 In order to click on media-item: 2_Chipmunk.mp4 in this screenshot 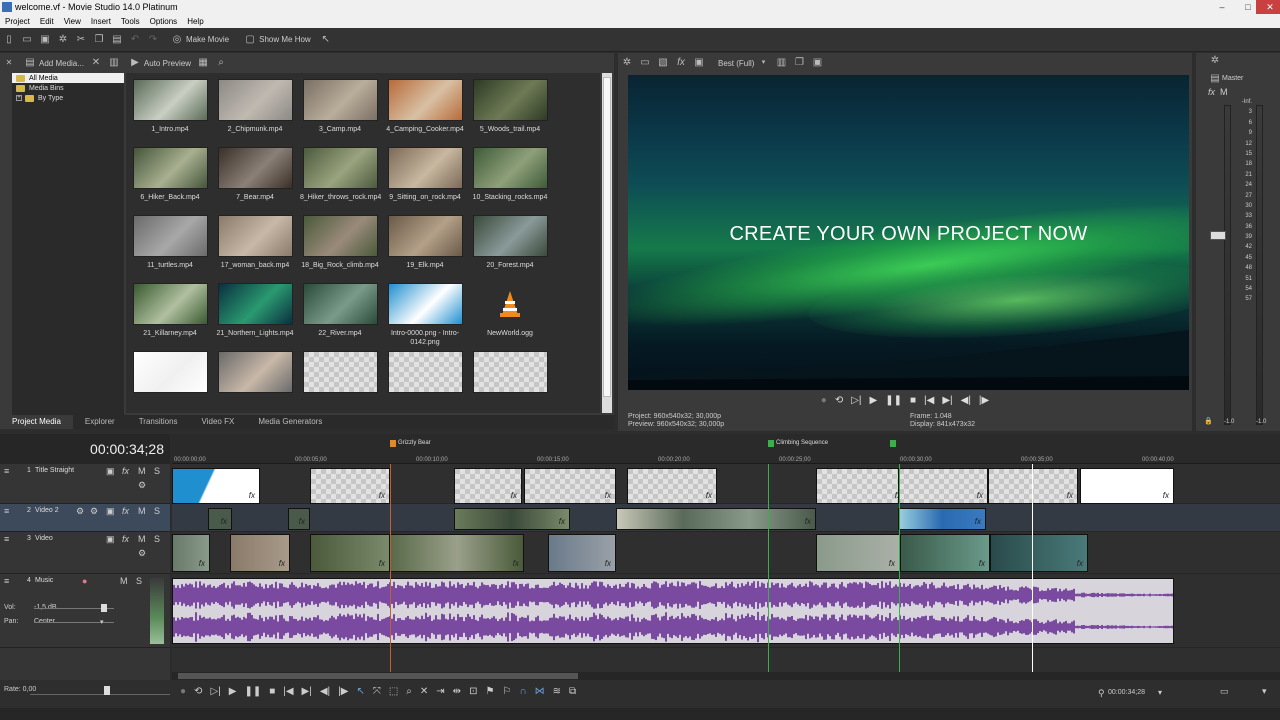, I will do `click(255, 112)`.